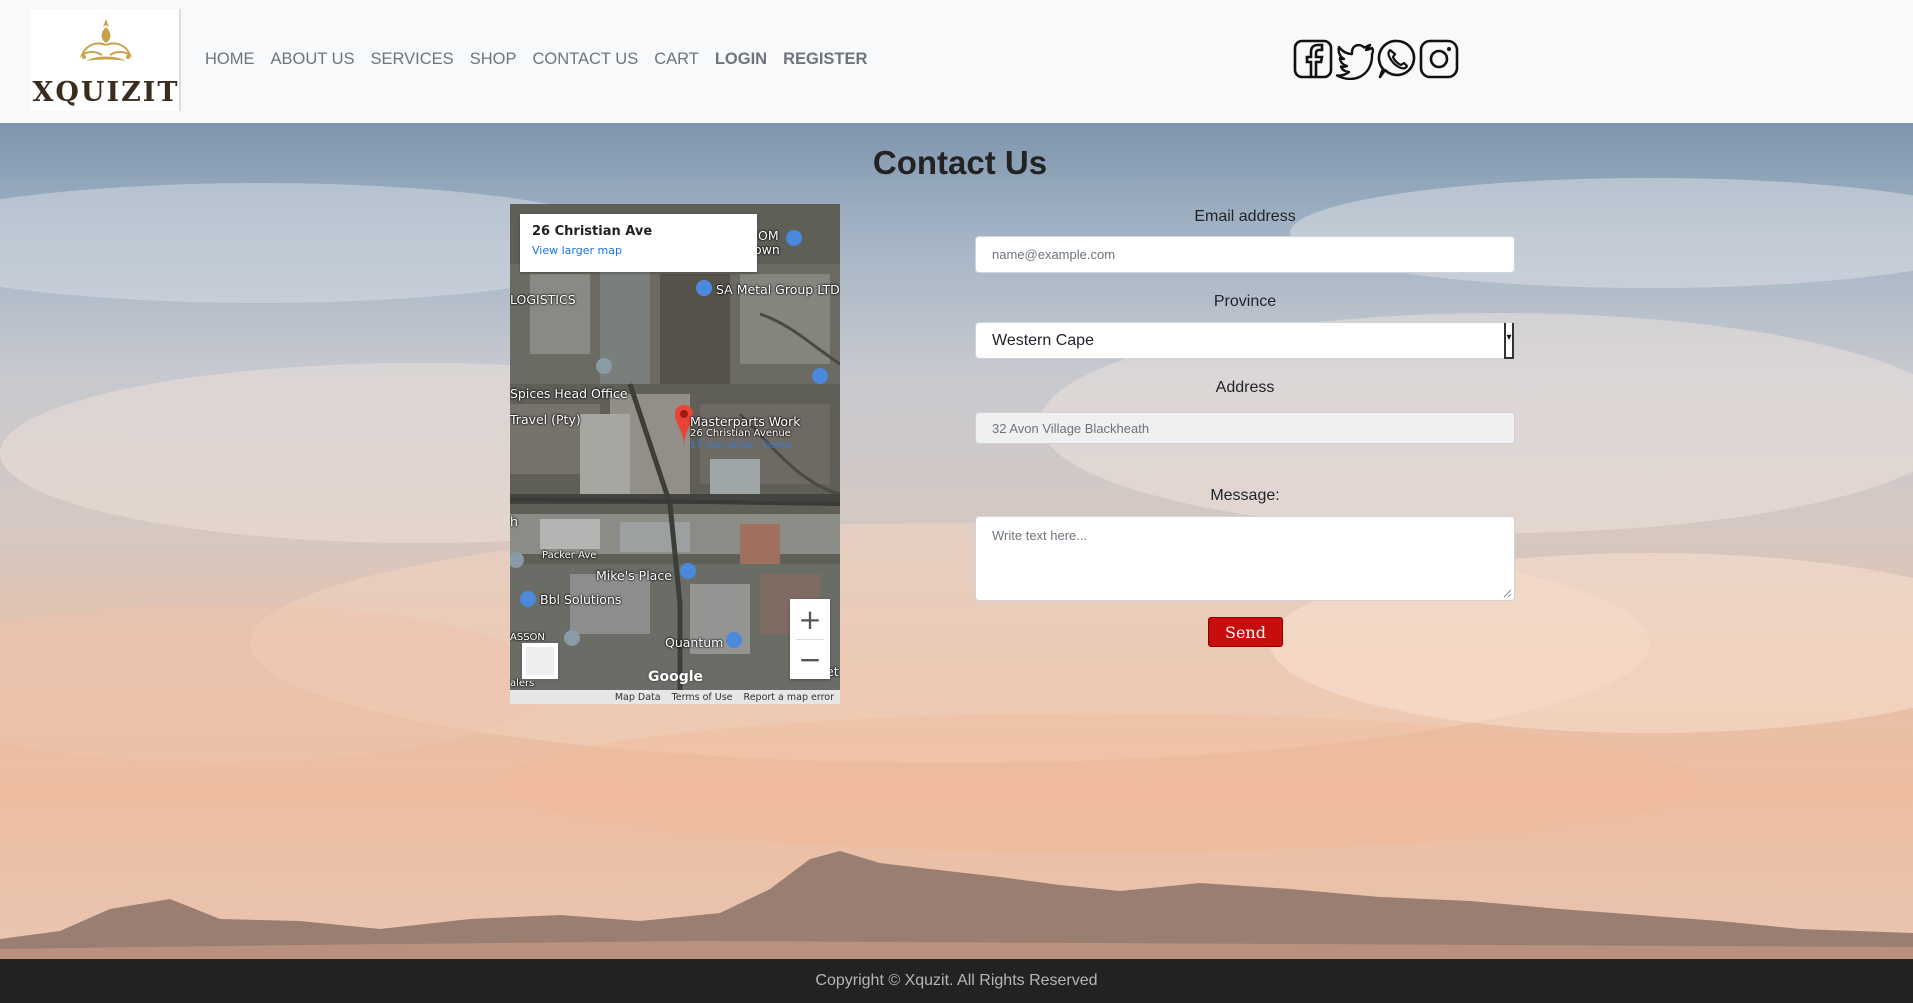 The height and width of the screenshot is (1003, 1913). Describe the element at coordinates (956, 905) in the screenshot. I see `mountains-decoration` at that location.